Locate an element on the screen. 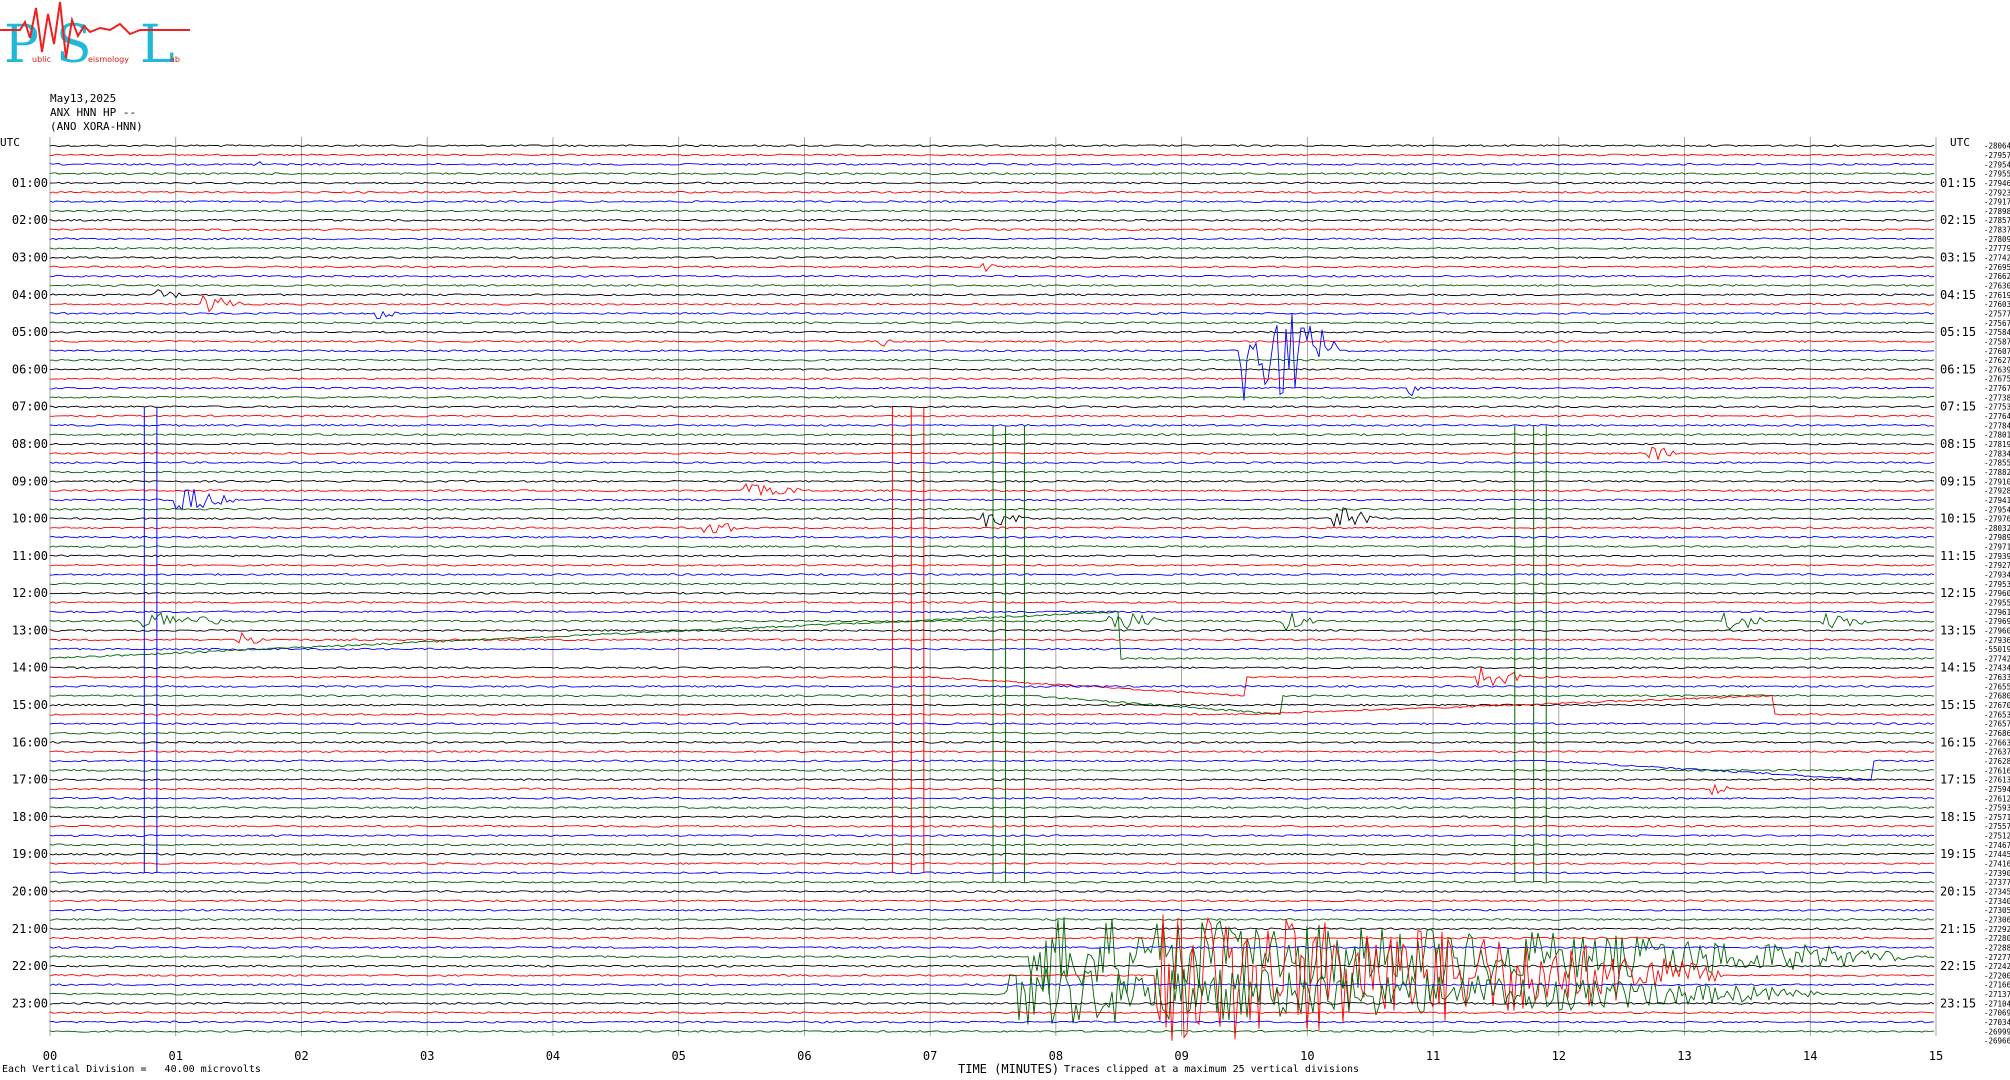 The height and width of the screenshot is (1080, 2010). right-hour-label: 05:15 is located at coordinates (1958, 332).